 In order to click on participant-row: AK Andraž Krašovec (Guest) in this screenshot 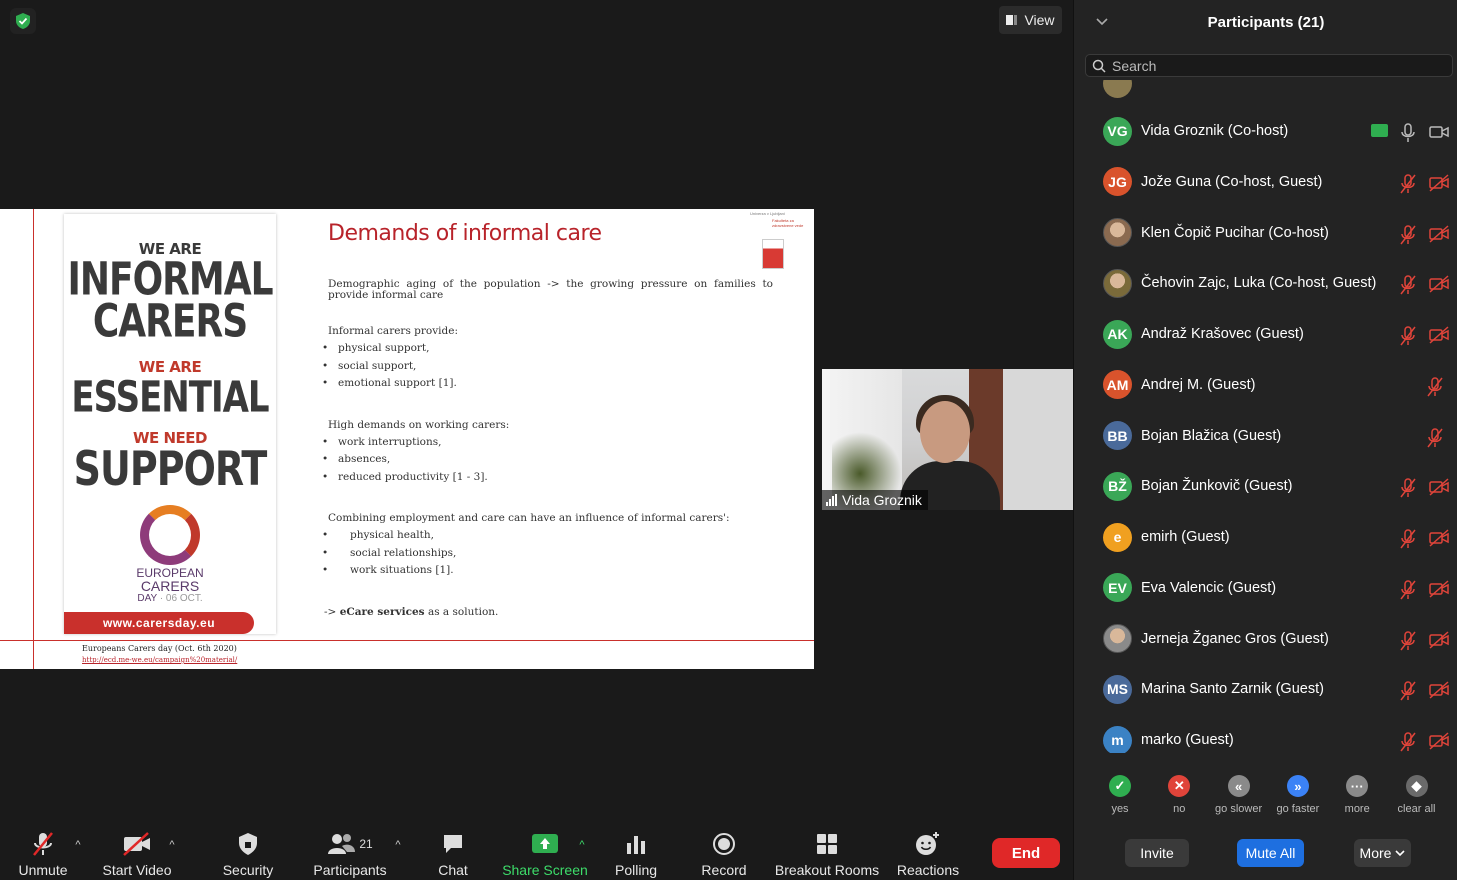, I will do `click(1265, 334)`.